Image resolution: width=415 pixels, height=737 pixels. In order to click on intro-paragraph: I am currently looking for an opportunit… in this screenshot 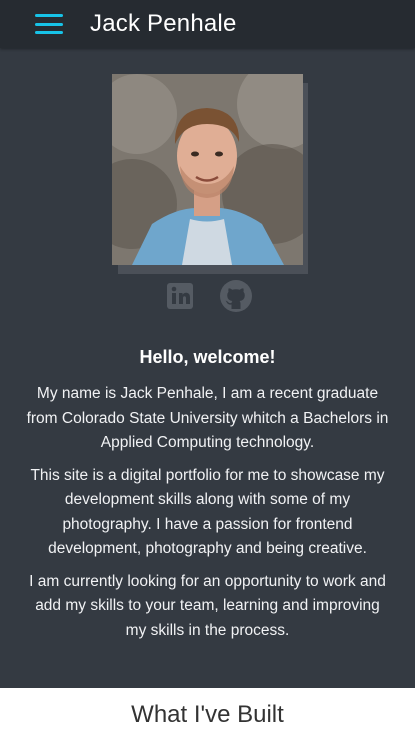, I will do `click(207, 605)`.